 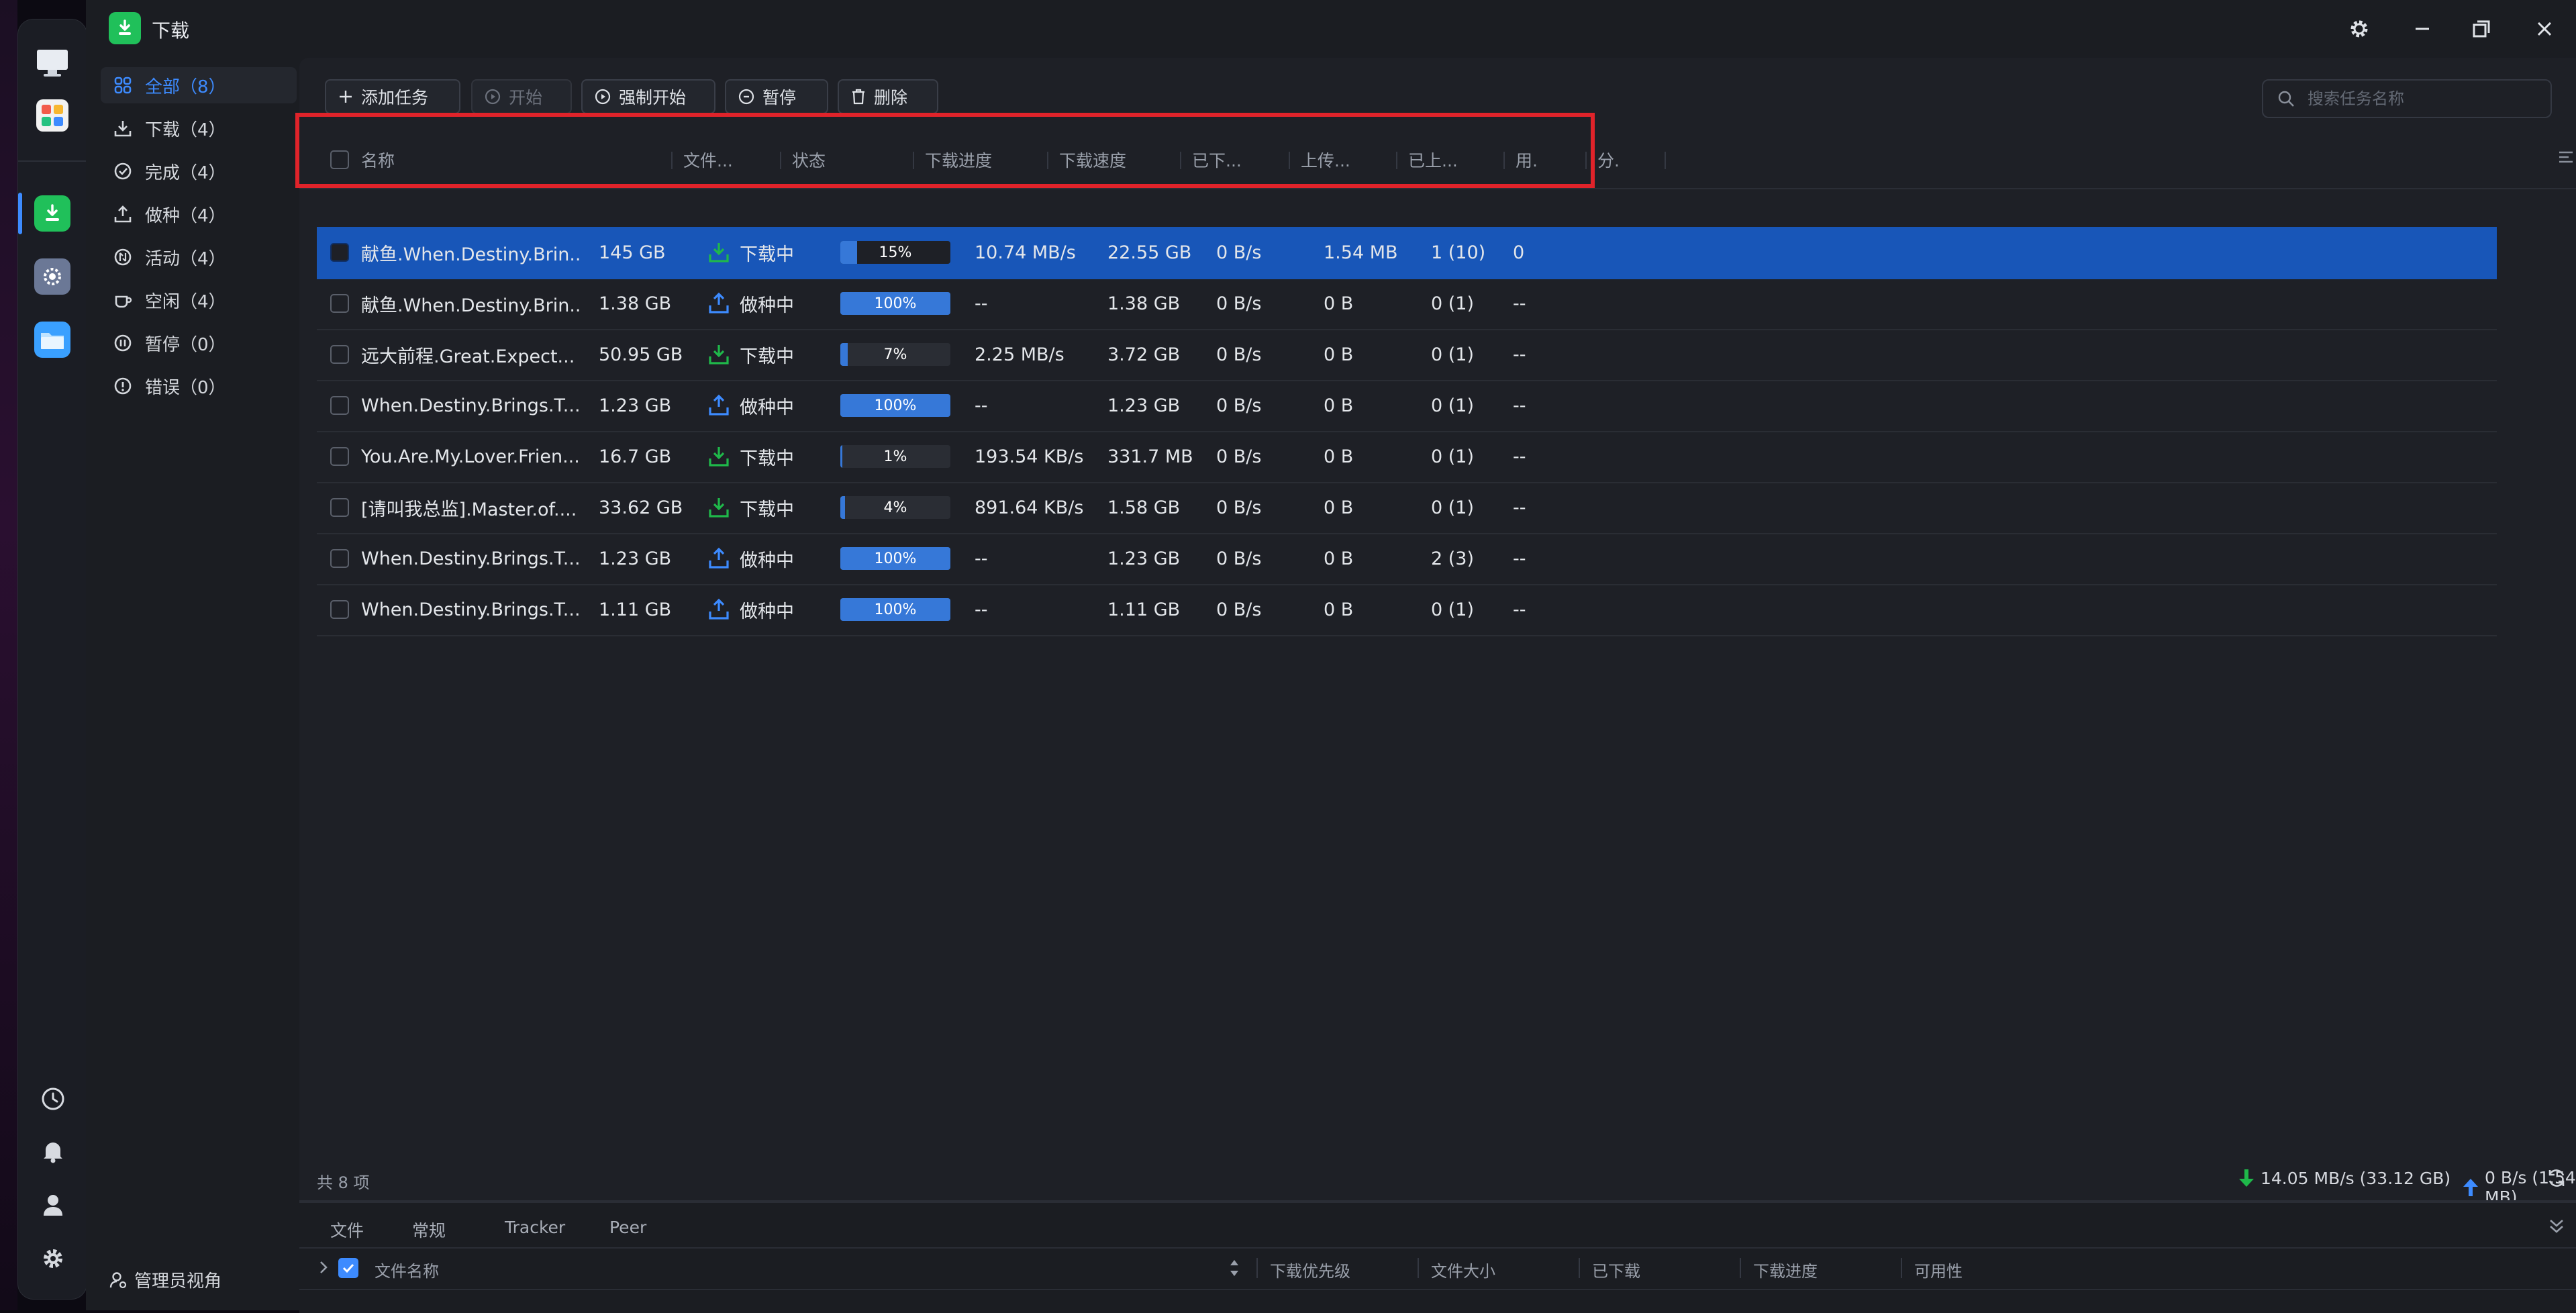 I want to click on search-input, so click(x=2421, y=99).